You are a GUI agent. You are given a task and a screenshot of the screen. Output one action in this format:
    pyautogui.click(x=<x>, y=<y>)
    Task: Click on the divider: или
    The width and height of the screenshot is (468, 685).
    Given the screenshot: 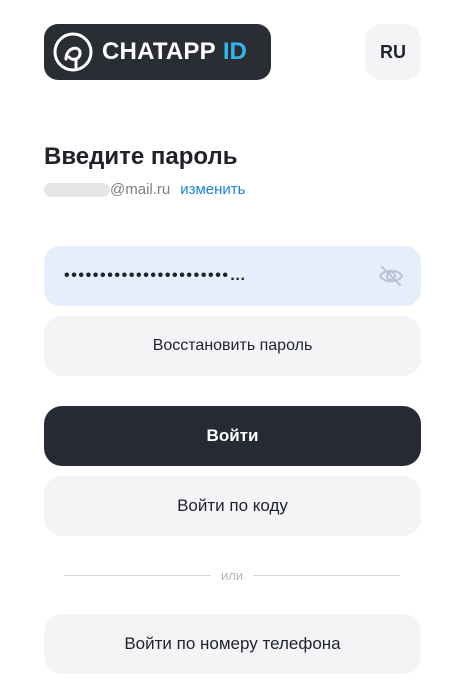 What is the action you would take?
    pyautogui.click(x=232, y=575)
    